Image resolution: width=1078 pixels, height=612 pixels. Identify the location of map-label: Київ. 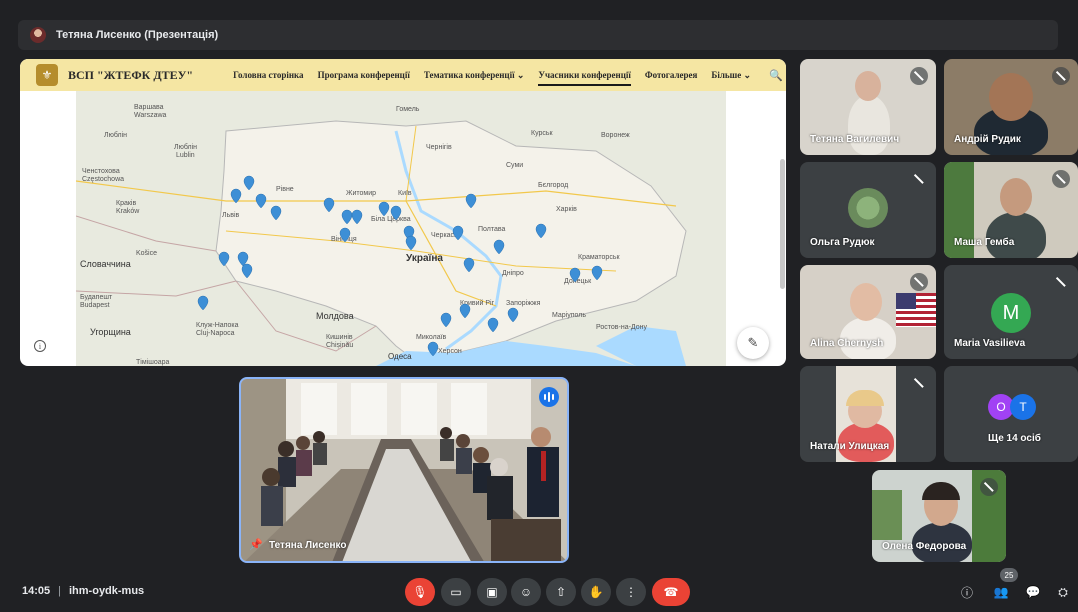
(405, 193).